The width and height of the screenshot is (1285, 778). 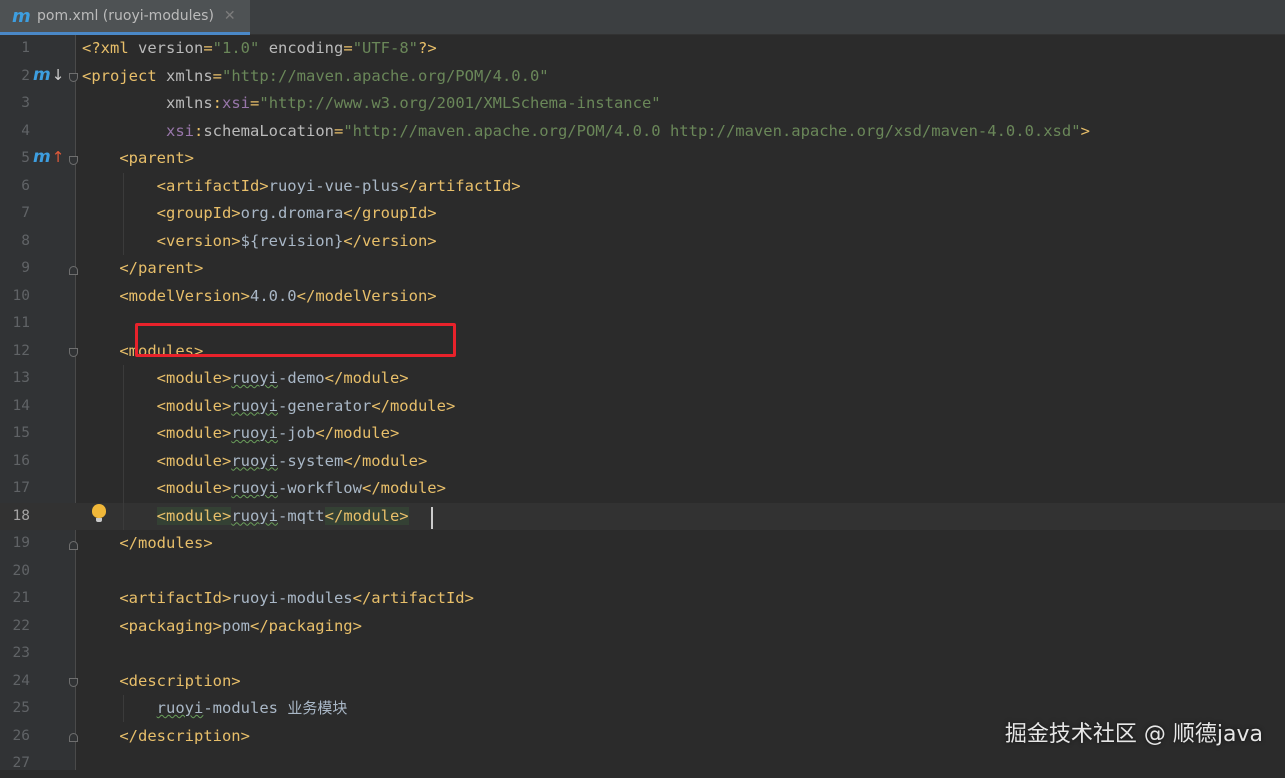 I want to click on line-number: 10, so click(x=21, y=295).